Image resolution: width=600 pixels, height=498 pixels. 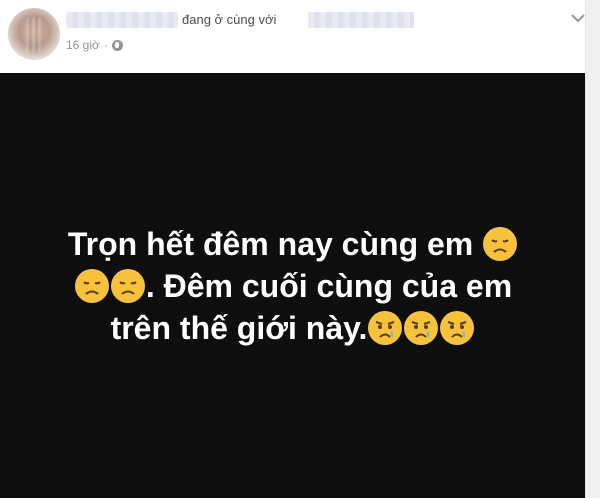 What do you see at coordinates (83, 45) in the screenshot?
I see `post-timestamp: 16 giờ` at bounding box center [83, 45].